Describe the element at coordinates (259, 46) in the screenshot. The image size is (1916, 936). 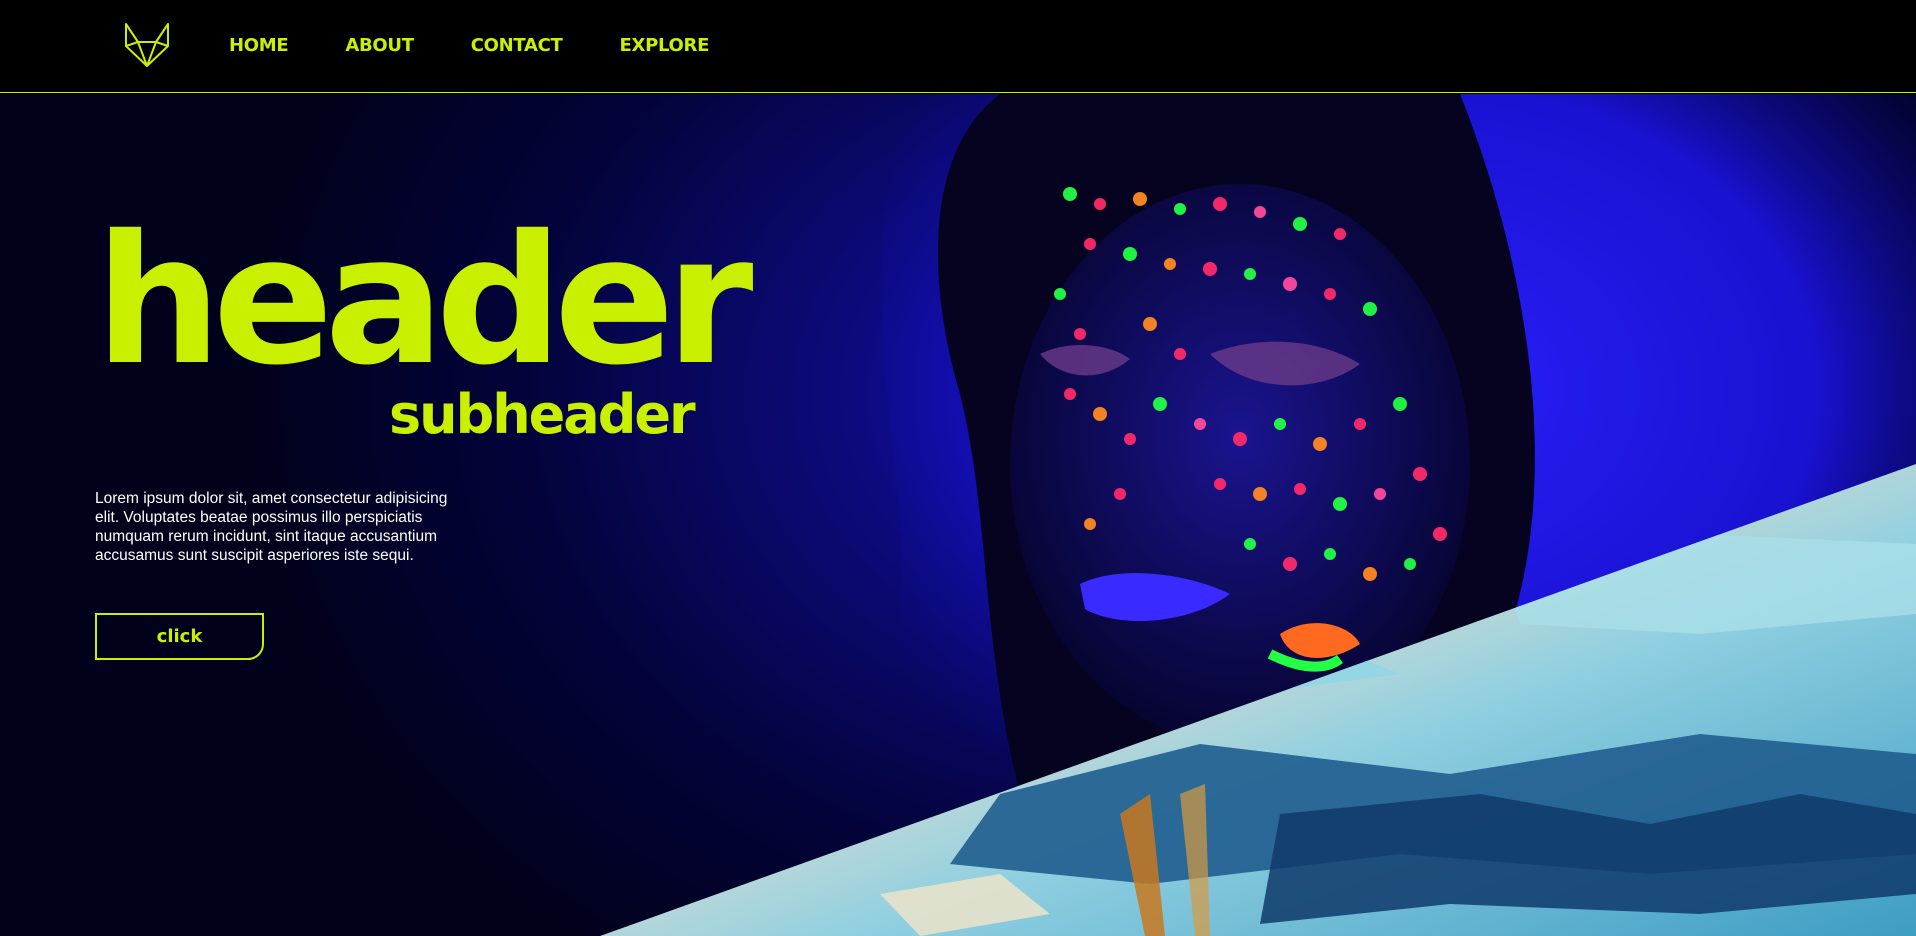
I see `nav-link-home: HOME` at that location.